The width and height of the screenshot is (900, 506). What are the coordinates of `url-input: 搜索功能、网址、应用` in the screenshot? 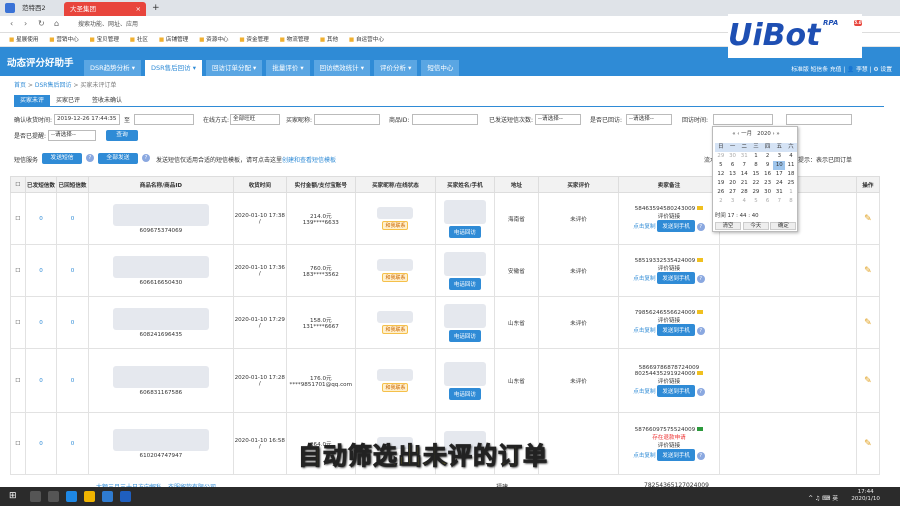 It's located at (313, 24).